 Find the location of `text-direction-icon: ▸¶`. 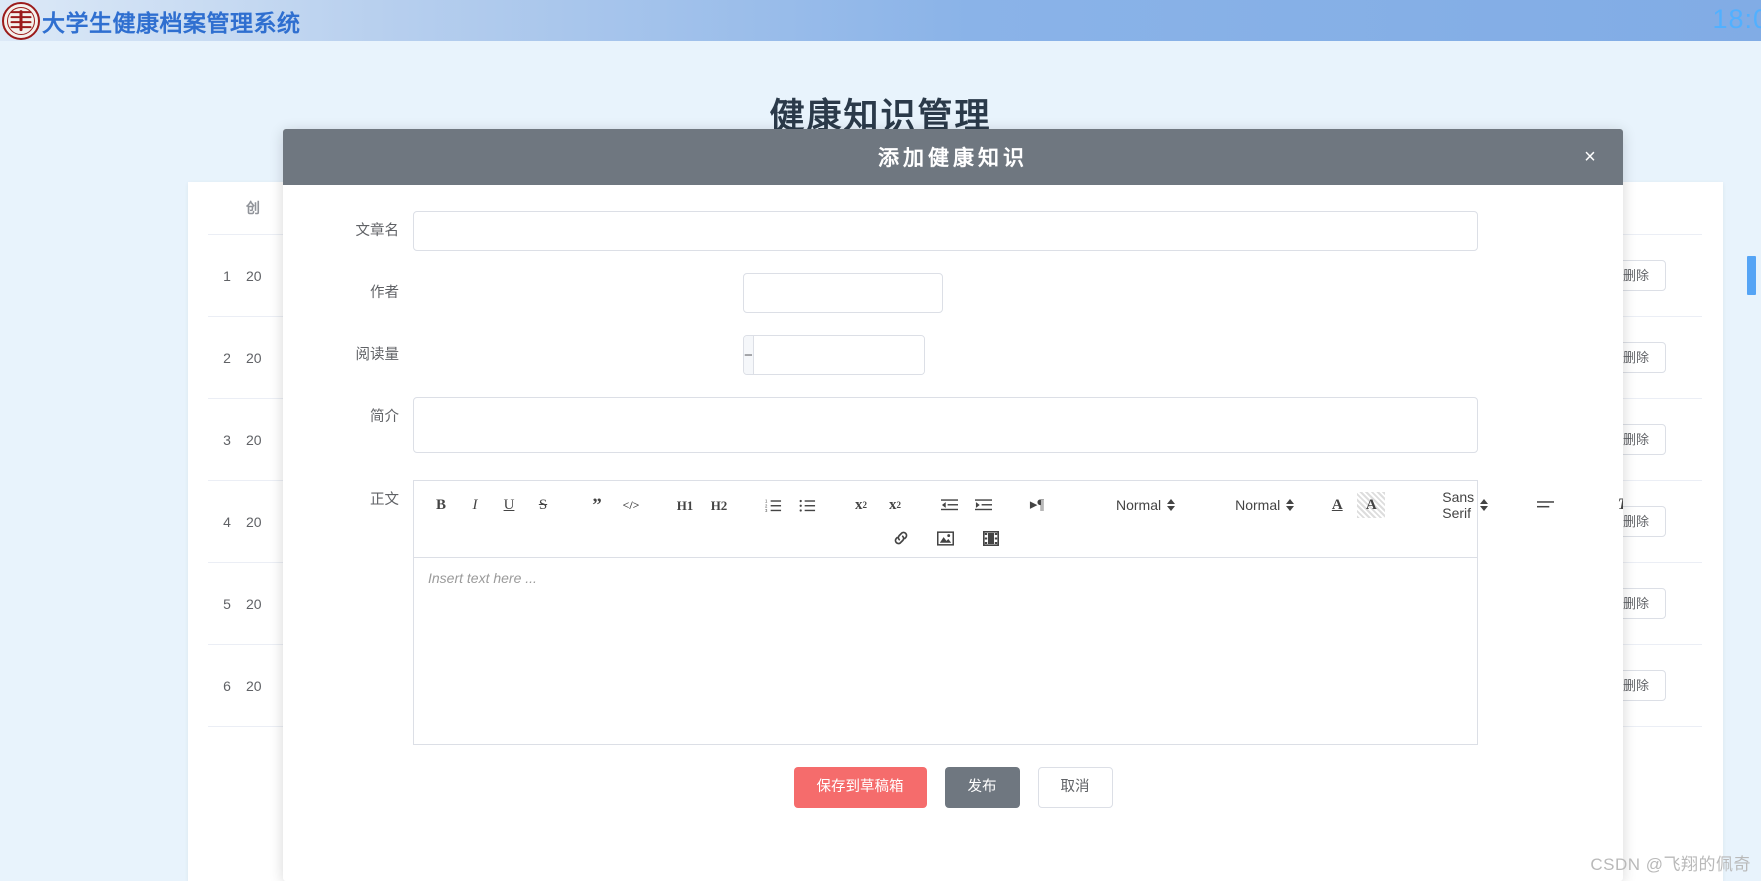

text-direction-icon: ▸¶ is located at coordinates (1037, 505).